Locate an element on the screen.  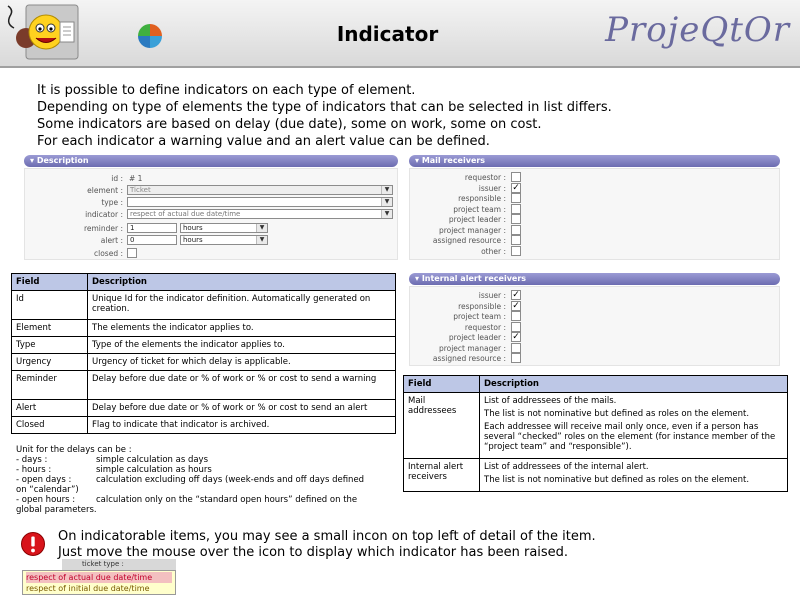
internal-alert-receivers-section-header: ▾ Internal alert receivers is located at coordinates (594, 279).